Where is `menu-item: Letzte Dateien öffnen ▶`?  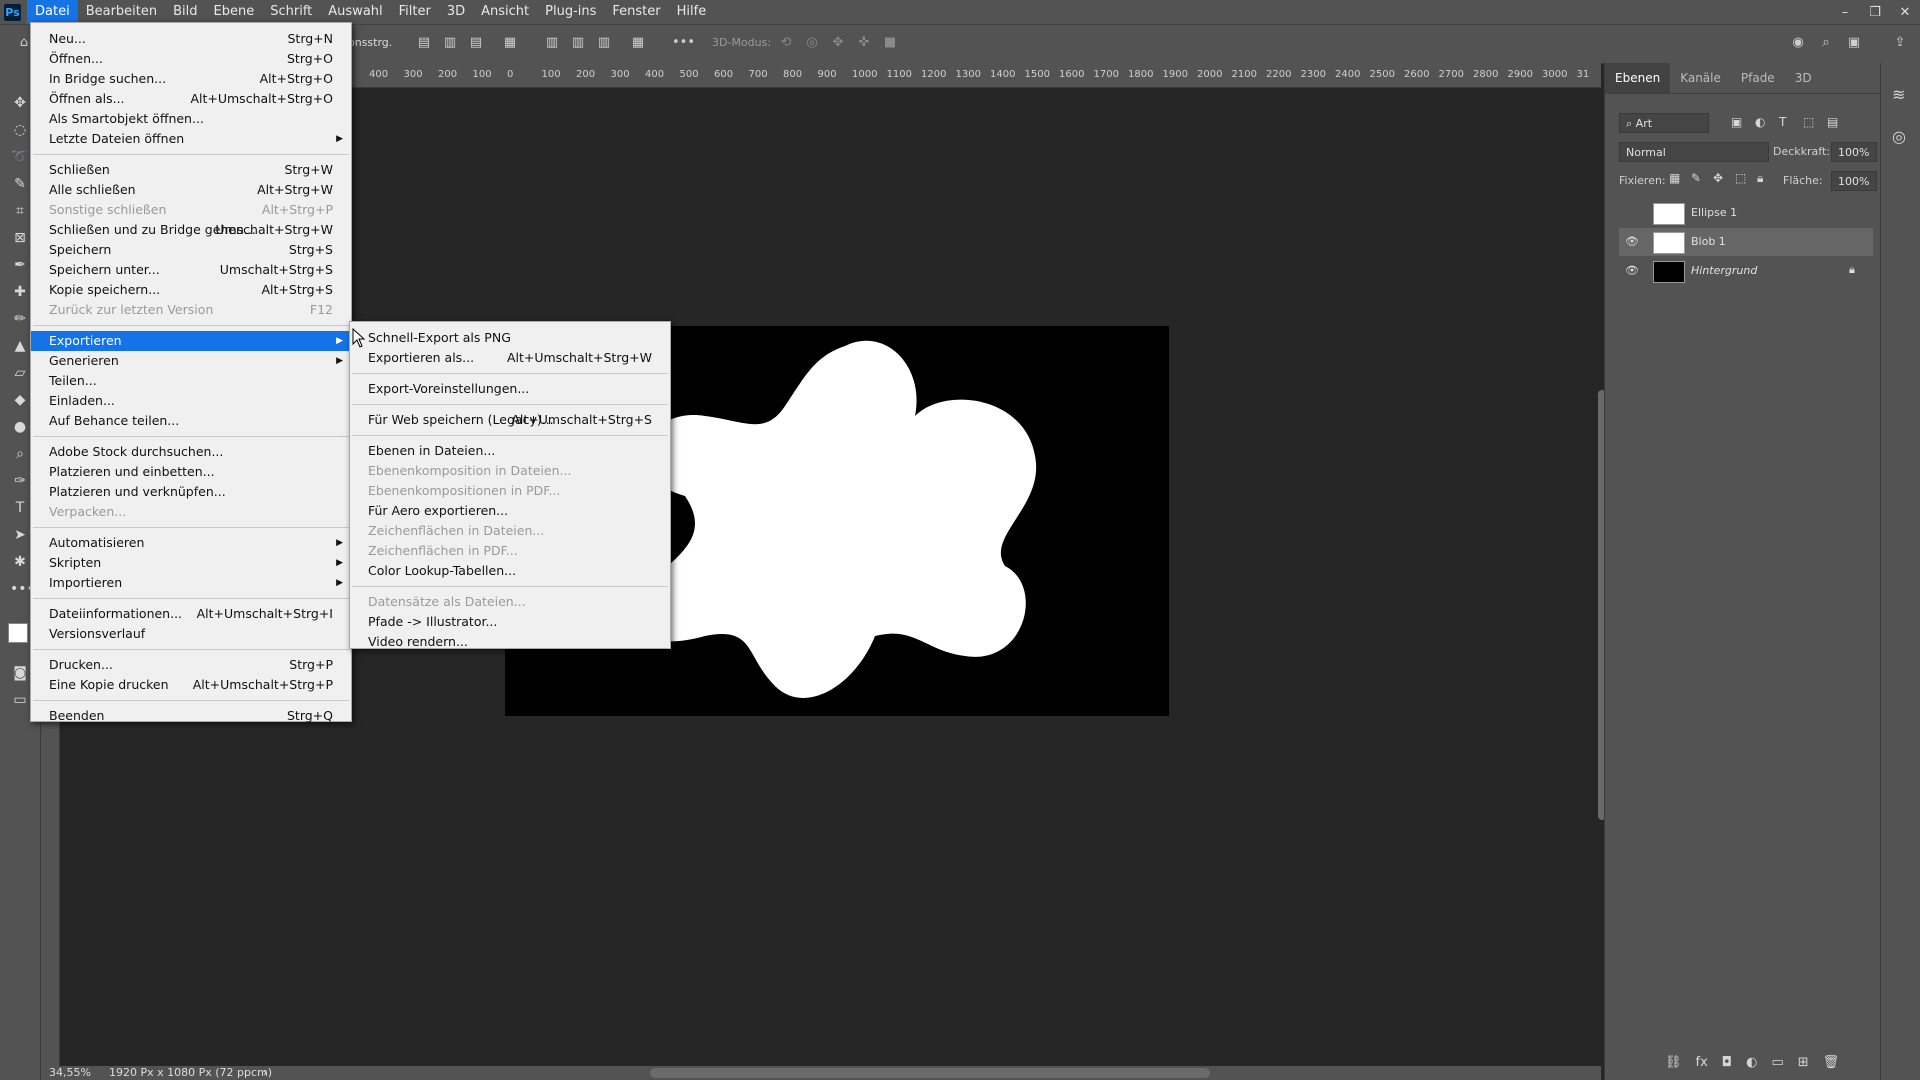
menu-item: Letzte Dateien öffnen ▶ is located at coordinates (191, 139).